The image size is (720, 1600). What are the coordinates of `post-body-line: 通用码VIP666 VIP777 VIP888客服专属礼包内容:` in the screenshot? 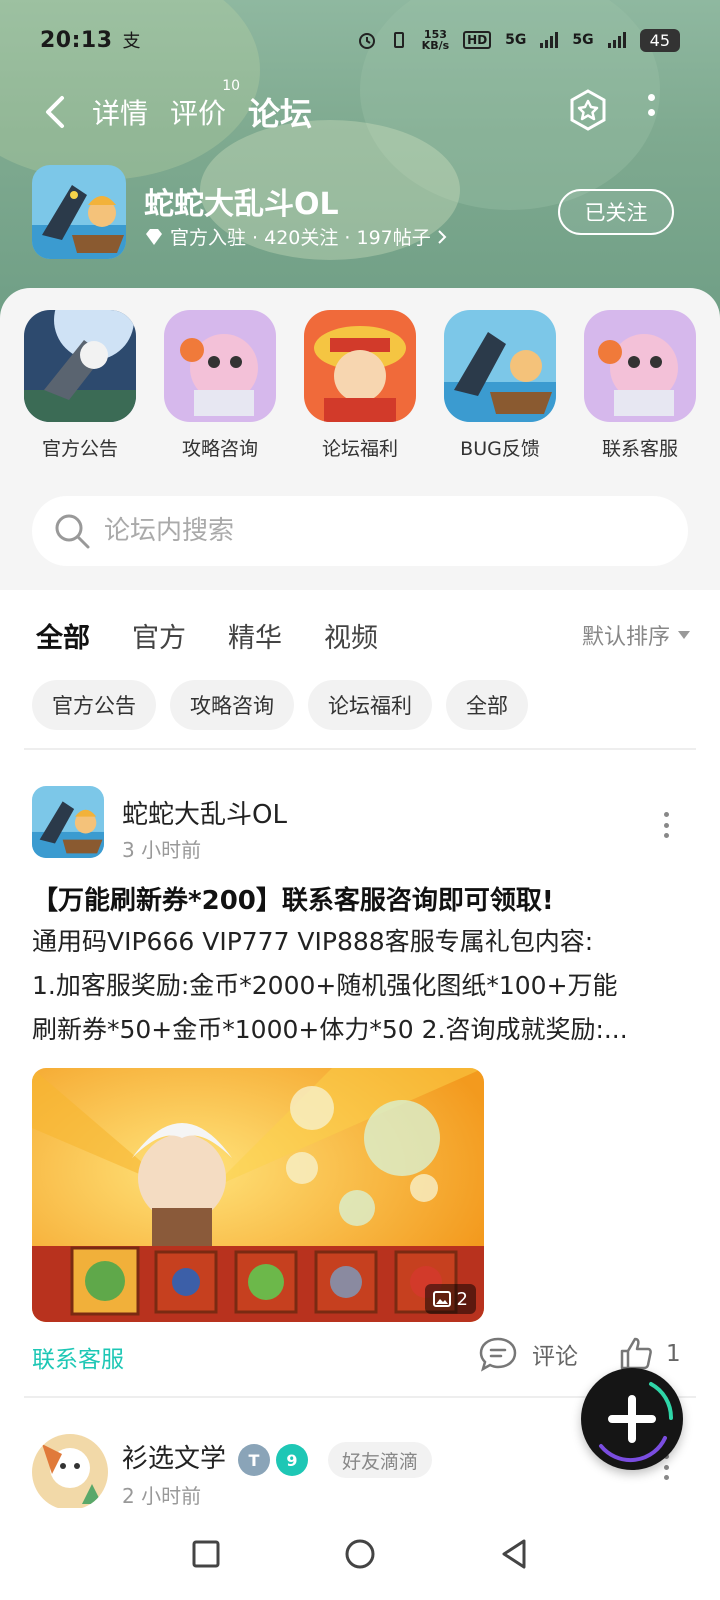 It's located at (313, 941).